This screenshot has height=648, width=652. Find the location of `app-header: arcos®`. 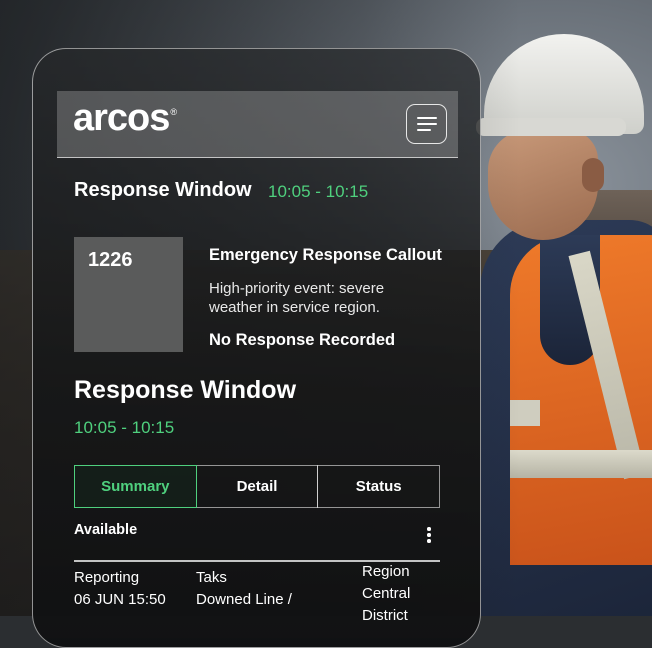

app-header: arcos® is located at coordinates (257, 124).